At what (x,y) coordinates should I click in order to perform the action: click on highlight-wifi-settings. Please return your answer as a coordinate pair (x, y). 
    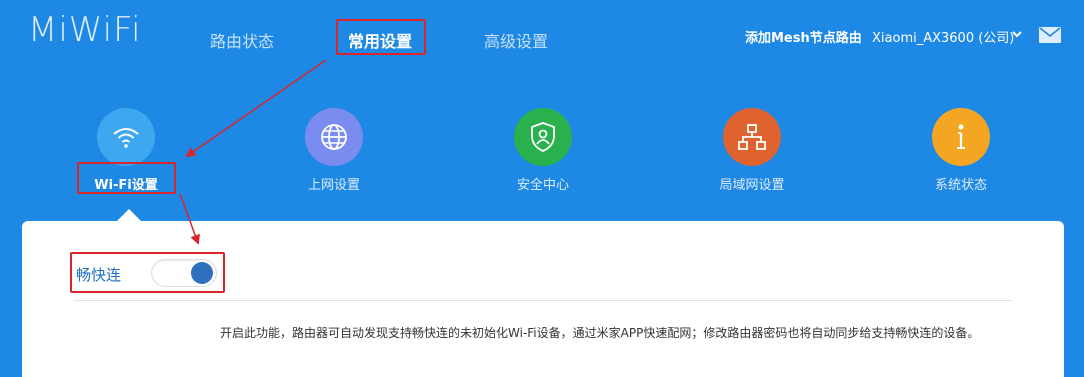
    Looking at the image, I should click on (126, 178).